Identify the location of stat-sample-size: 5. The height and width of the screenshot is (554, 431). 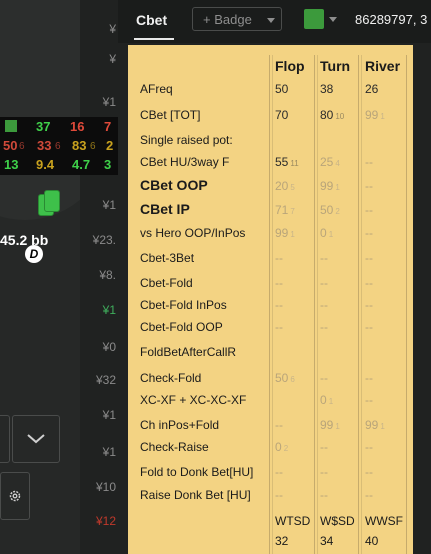
(292, 187).